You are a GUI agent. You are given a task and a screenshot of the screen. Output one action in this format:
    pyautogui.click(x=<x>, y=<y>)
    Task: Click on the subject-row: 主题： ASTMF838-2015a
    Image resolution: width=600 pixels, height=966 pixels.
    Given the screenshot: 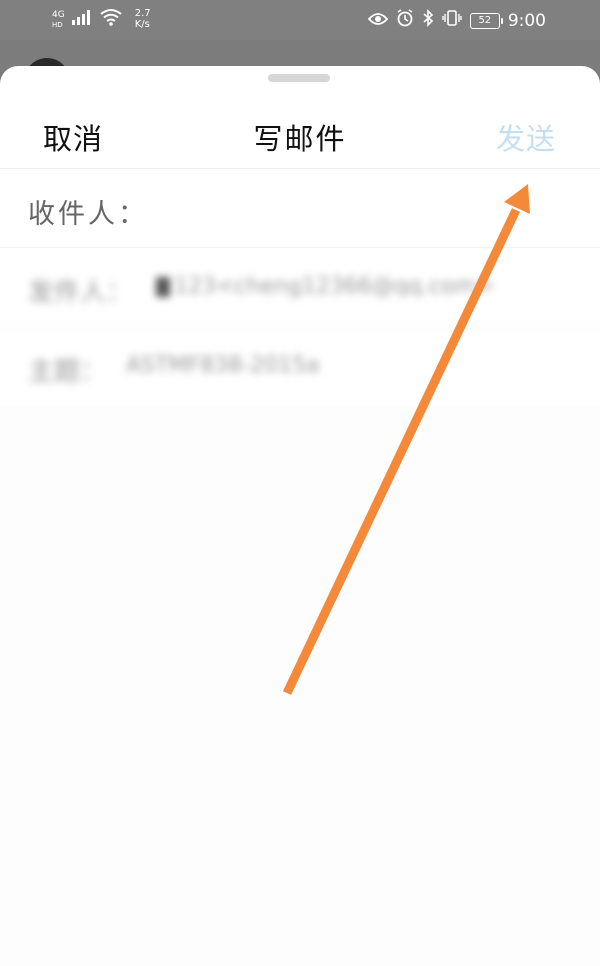 What is the action you would take?
    pyautogui.click(x=300, y=366)
    